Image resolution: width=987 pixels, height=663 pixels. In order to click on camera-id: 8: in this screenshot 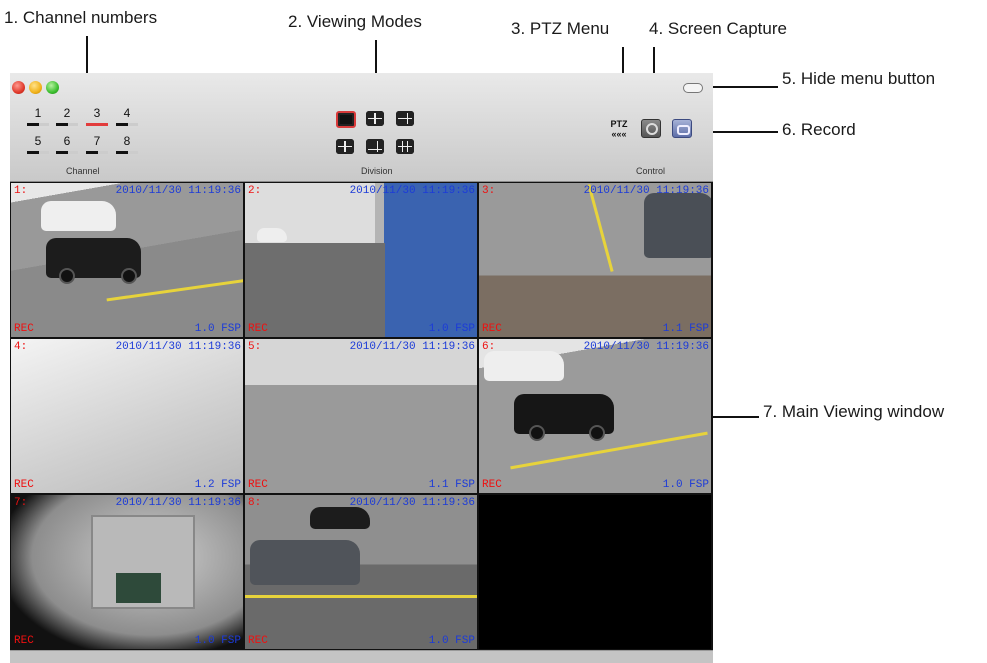, I will do `click(255, 503)`.